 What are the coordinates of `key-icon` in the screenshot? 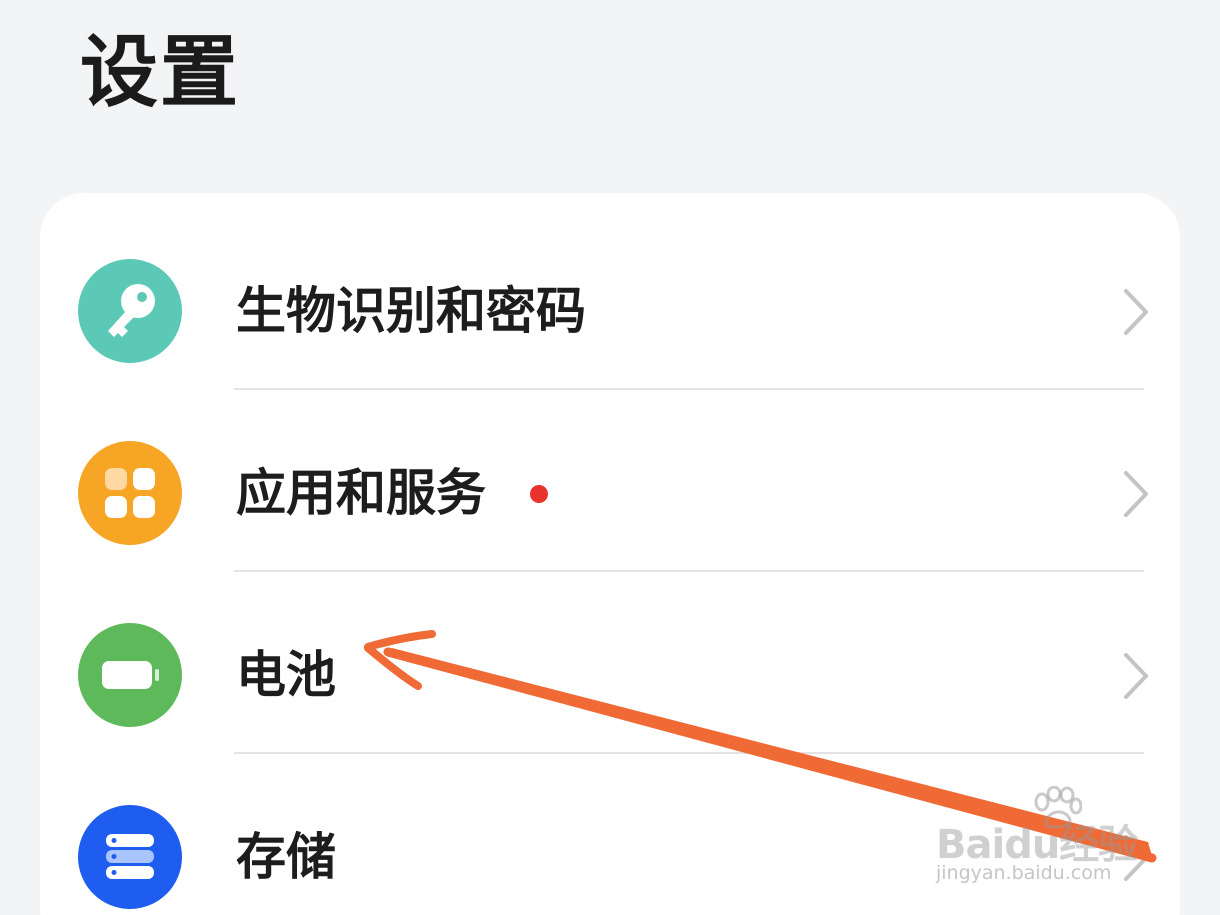 It's located at (130, 311).